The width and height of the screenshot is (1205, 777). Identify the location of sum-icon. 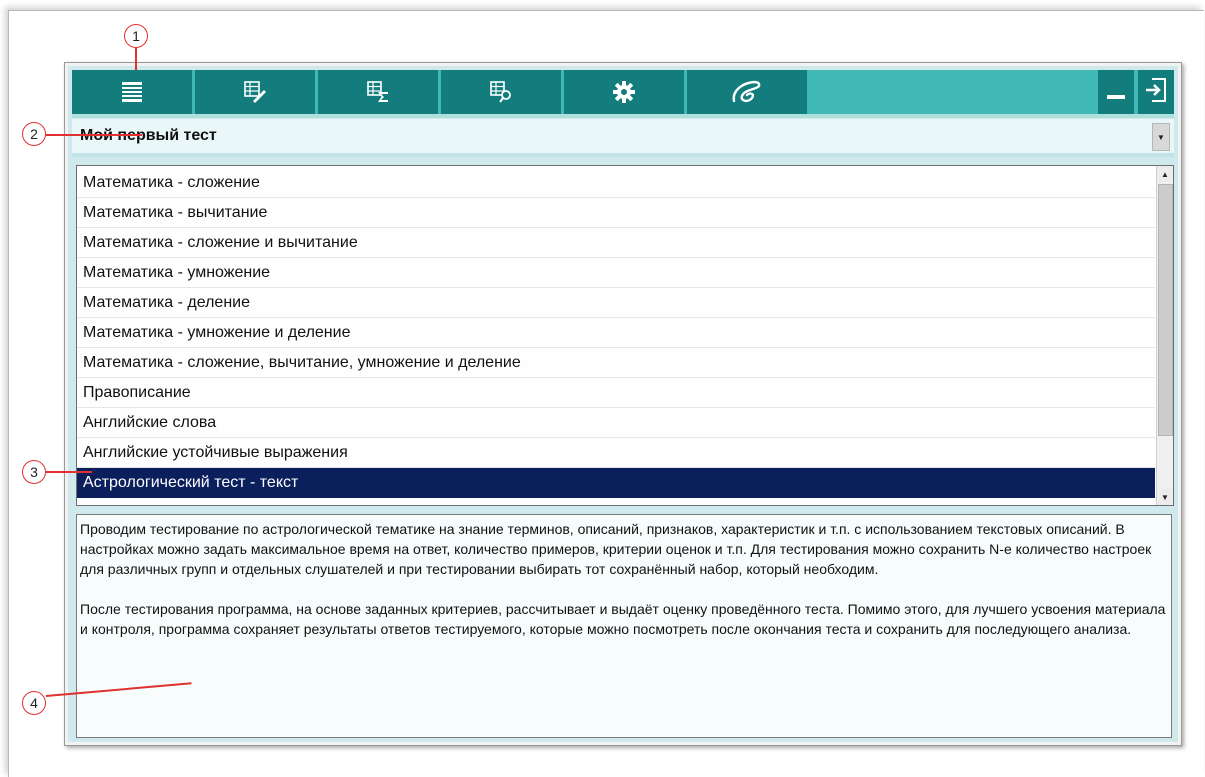
(378, 92).